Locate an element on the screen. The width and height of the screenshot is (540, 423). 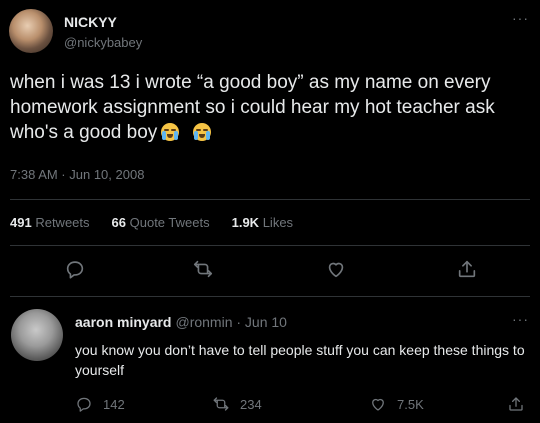
likes-label: Likes is located at coordinates (278, 222).